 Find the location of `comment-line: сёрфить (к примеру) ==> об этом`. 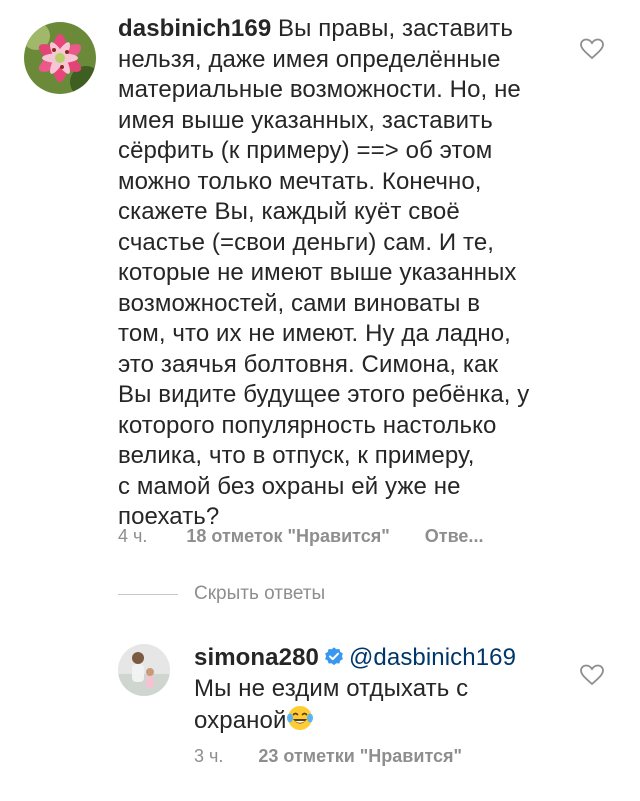

comment-line: сёрфить (к примеру) ==> об этом is located at coordinates (305, 150).